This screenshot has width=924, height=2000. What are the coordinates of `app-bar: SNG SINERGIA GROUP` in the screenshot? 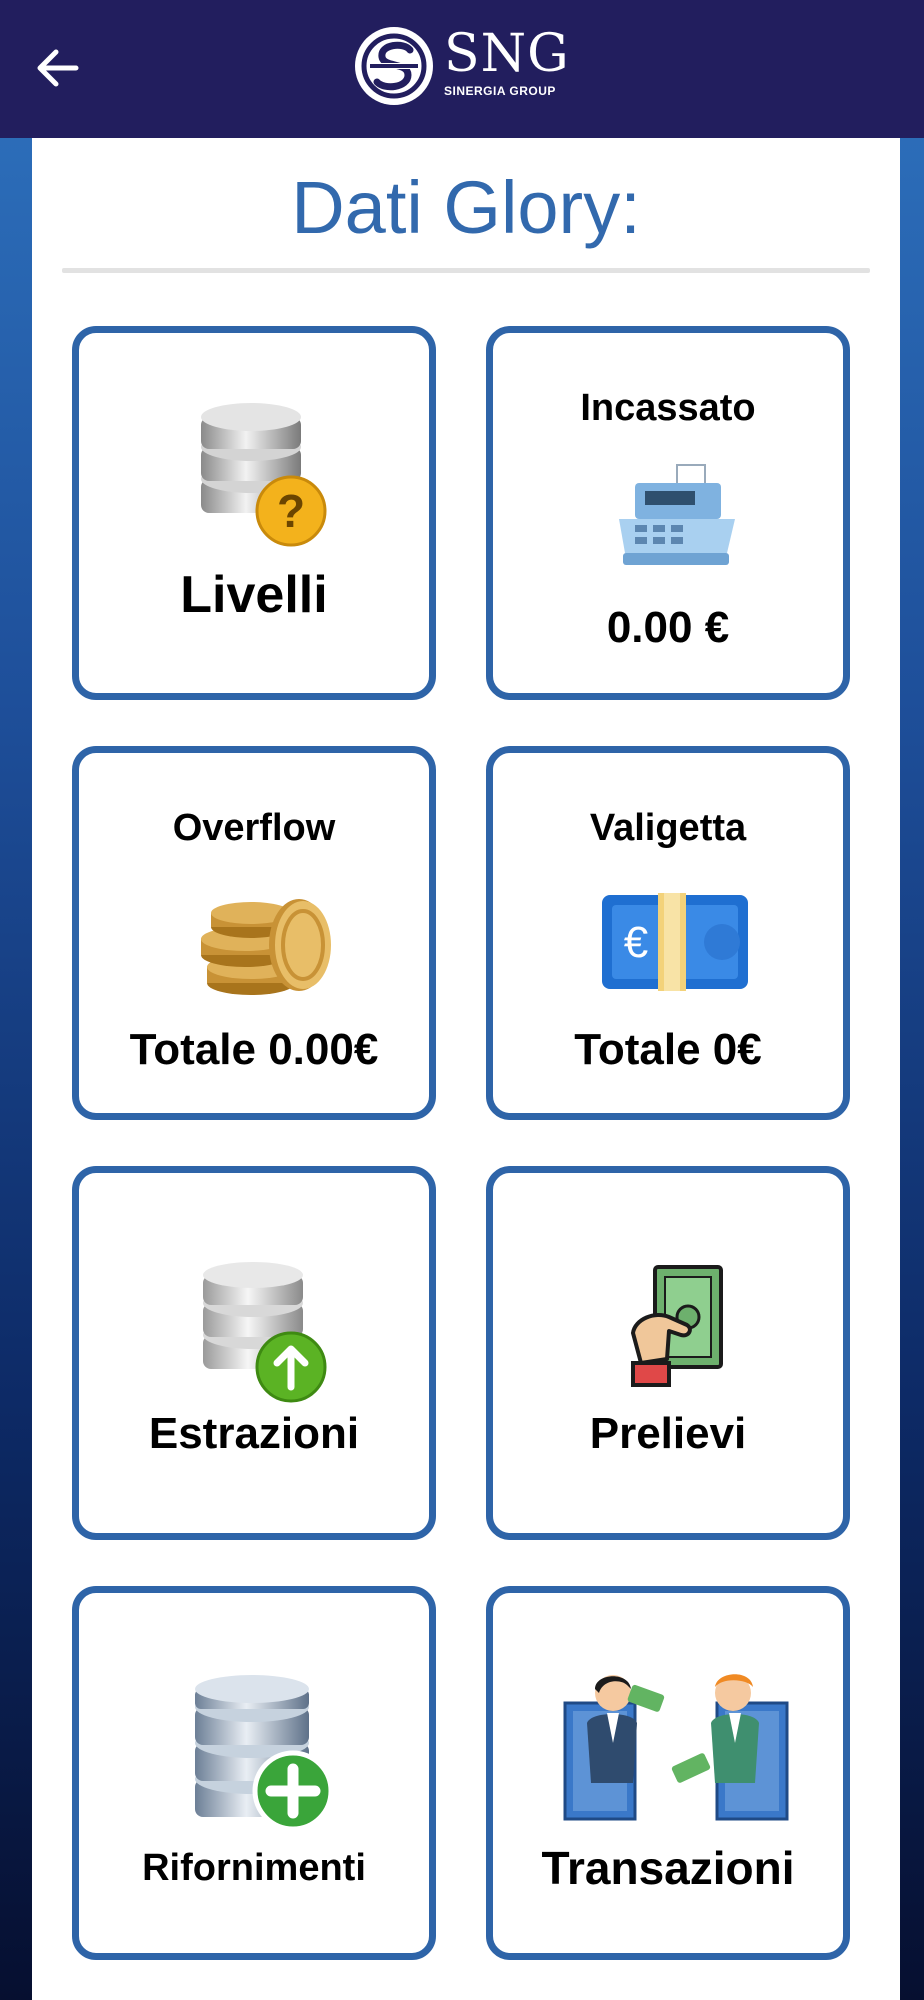 It's located at (462, 69).